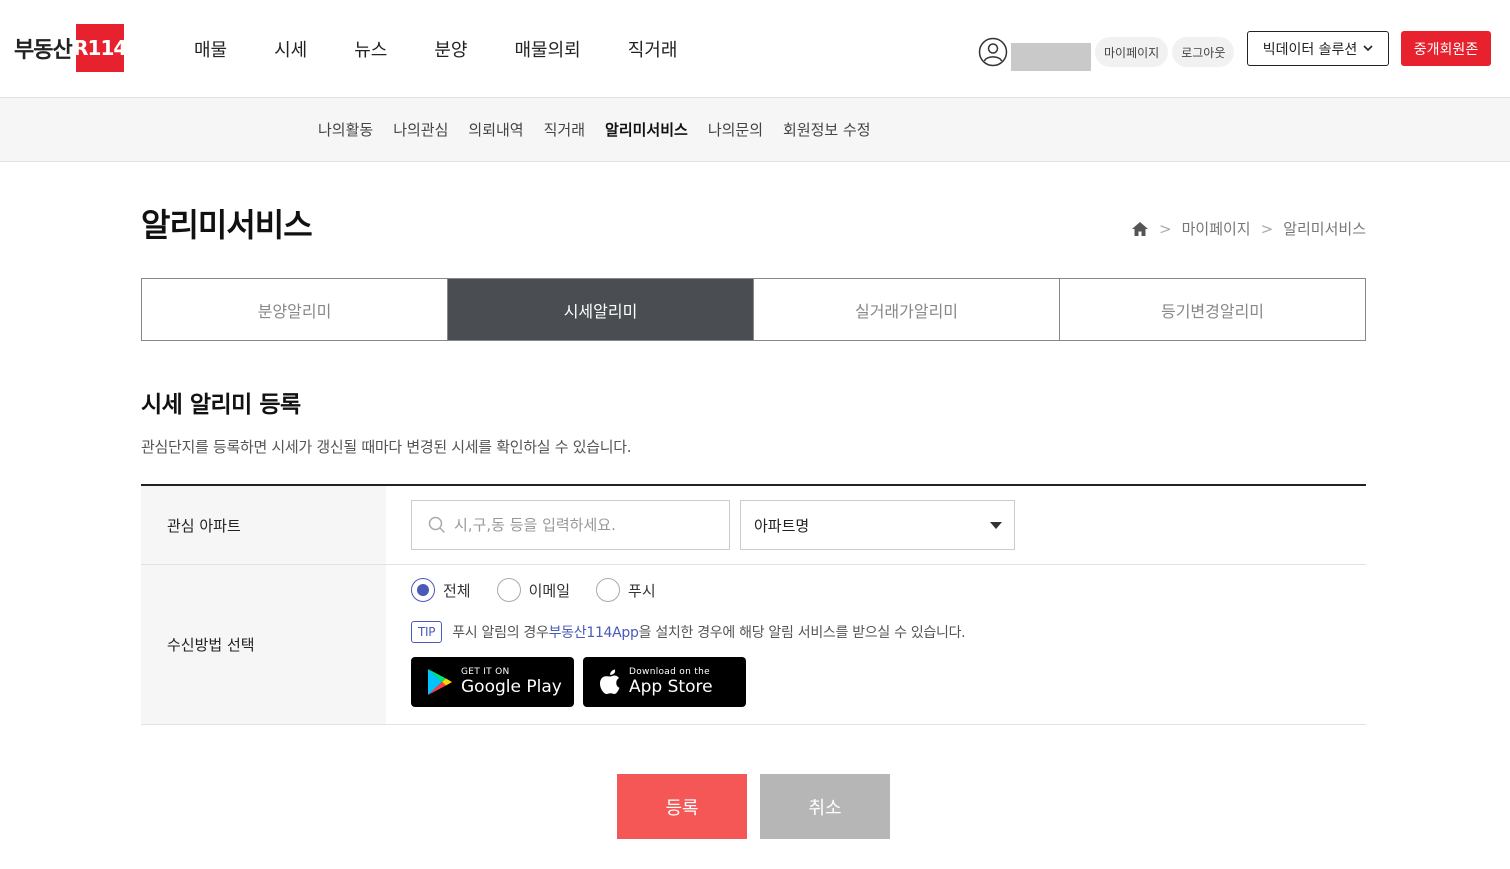  I want to click on breadcrumb-mypage: 마이페이지, so click(1216, 228).